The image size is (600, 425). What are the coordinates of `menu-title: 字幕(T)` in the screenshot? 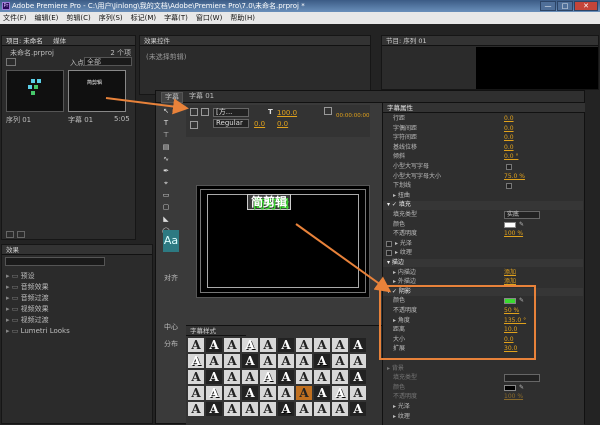 It's located at (176, 18).